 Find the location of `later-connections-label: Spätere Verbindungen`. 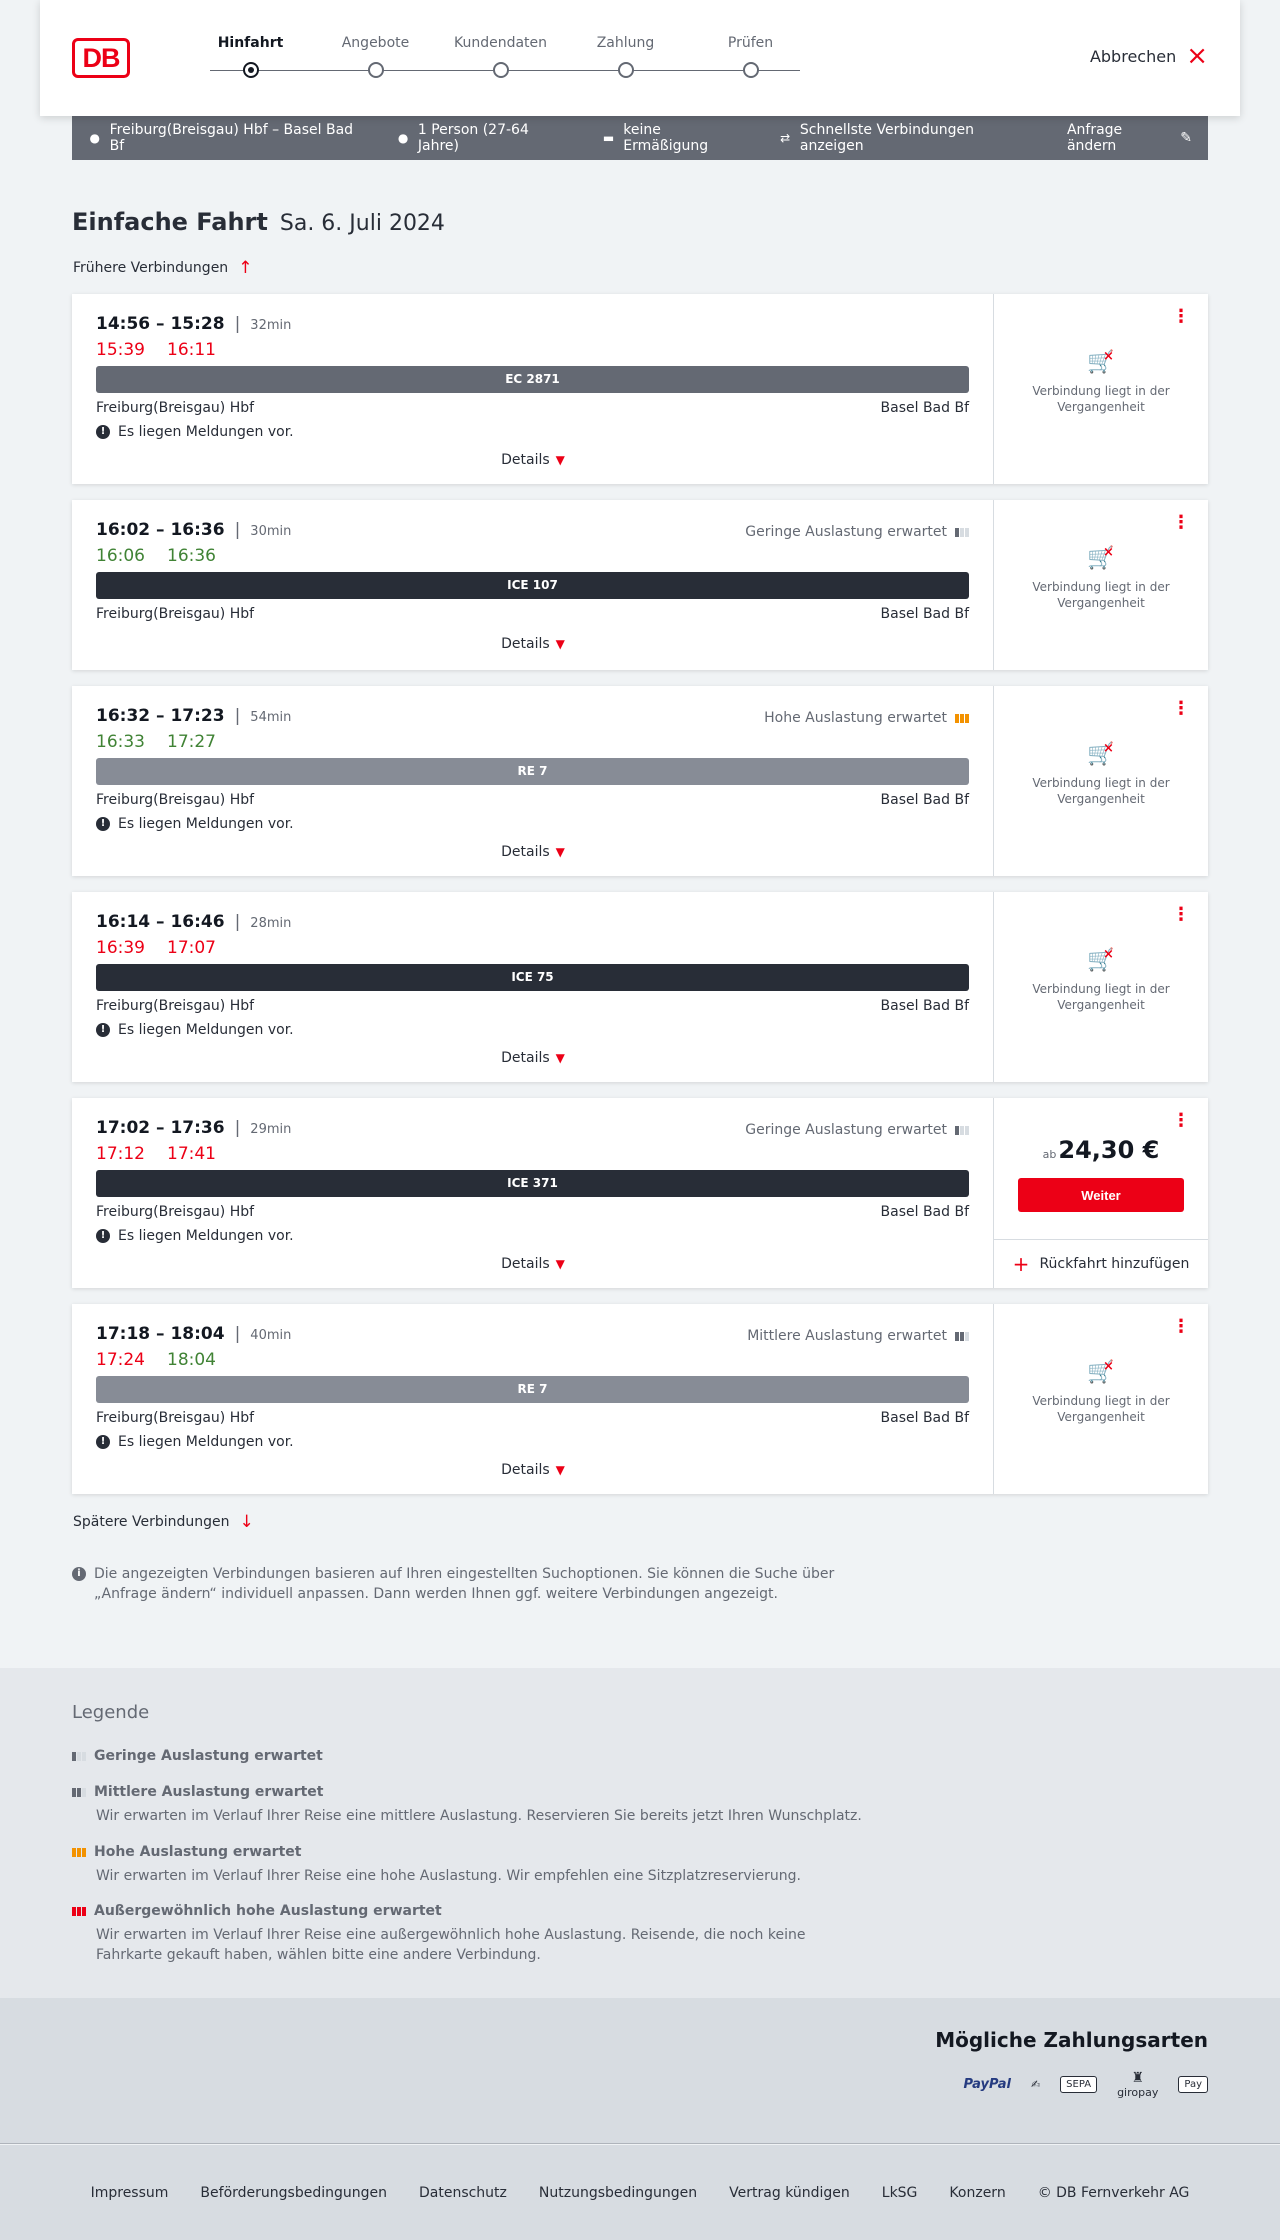

later-connections-label: Spätere Verbindungen is located at coordinates (151, 1522).